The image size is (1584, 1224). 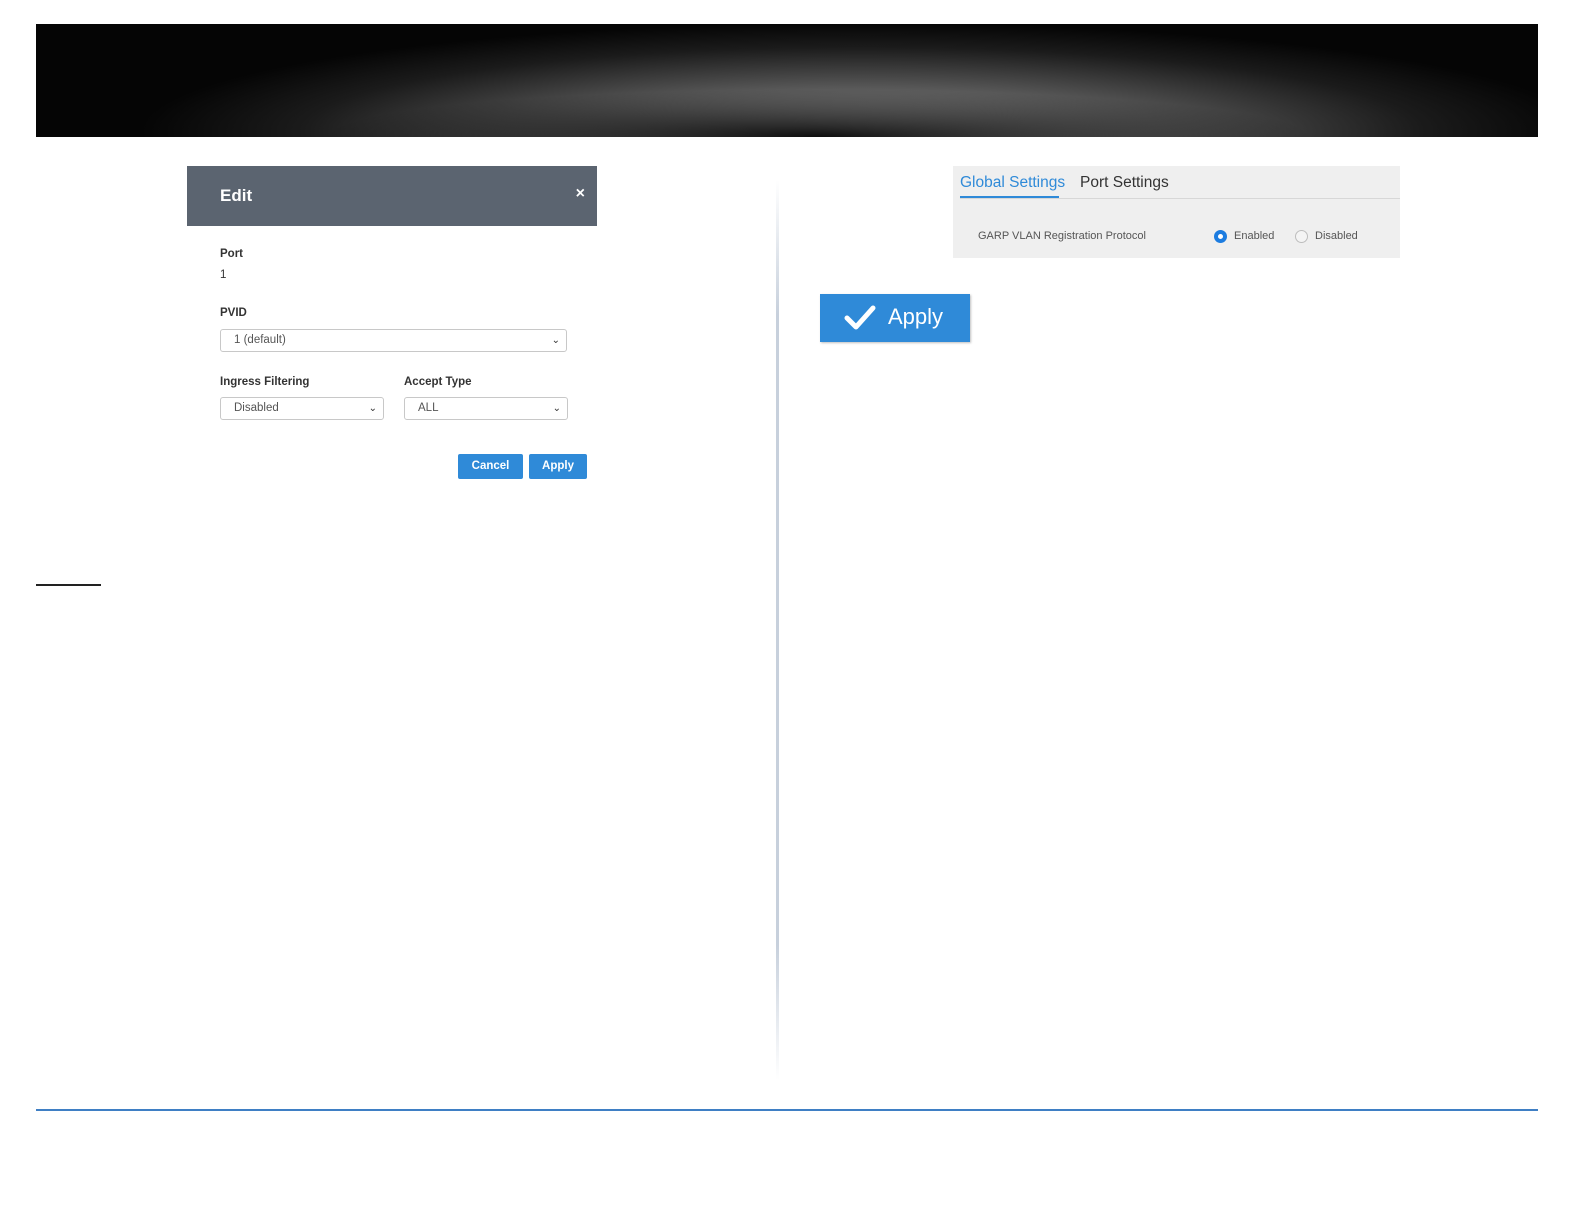 What do you see at coordinates (486, 408) in the screenshot?
I see `accept-type-select: ALL ⌄` at bounding box center [486, 408].